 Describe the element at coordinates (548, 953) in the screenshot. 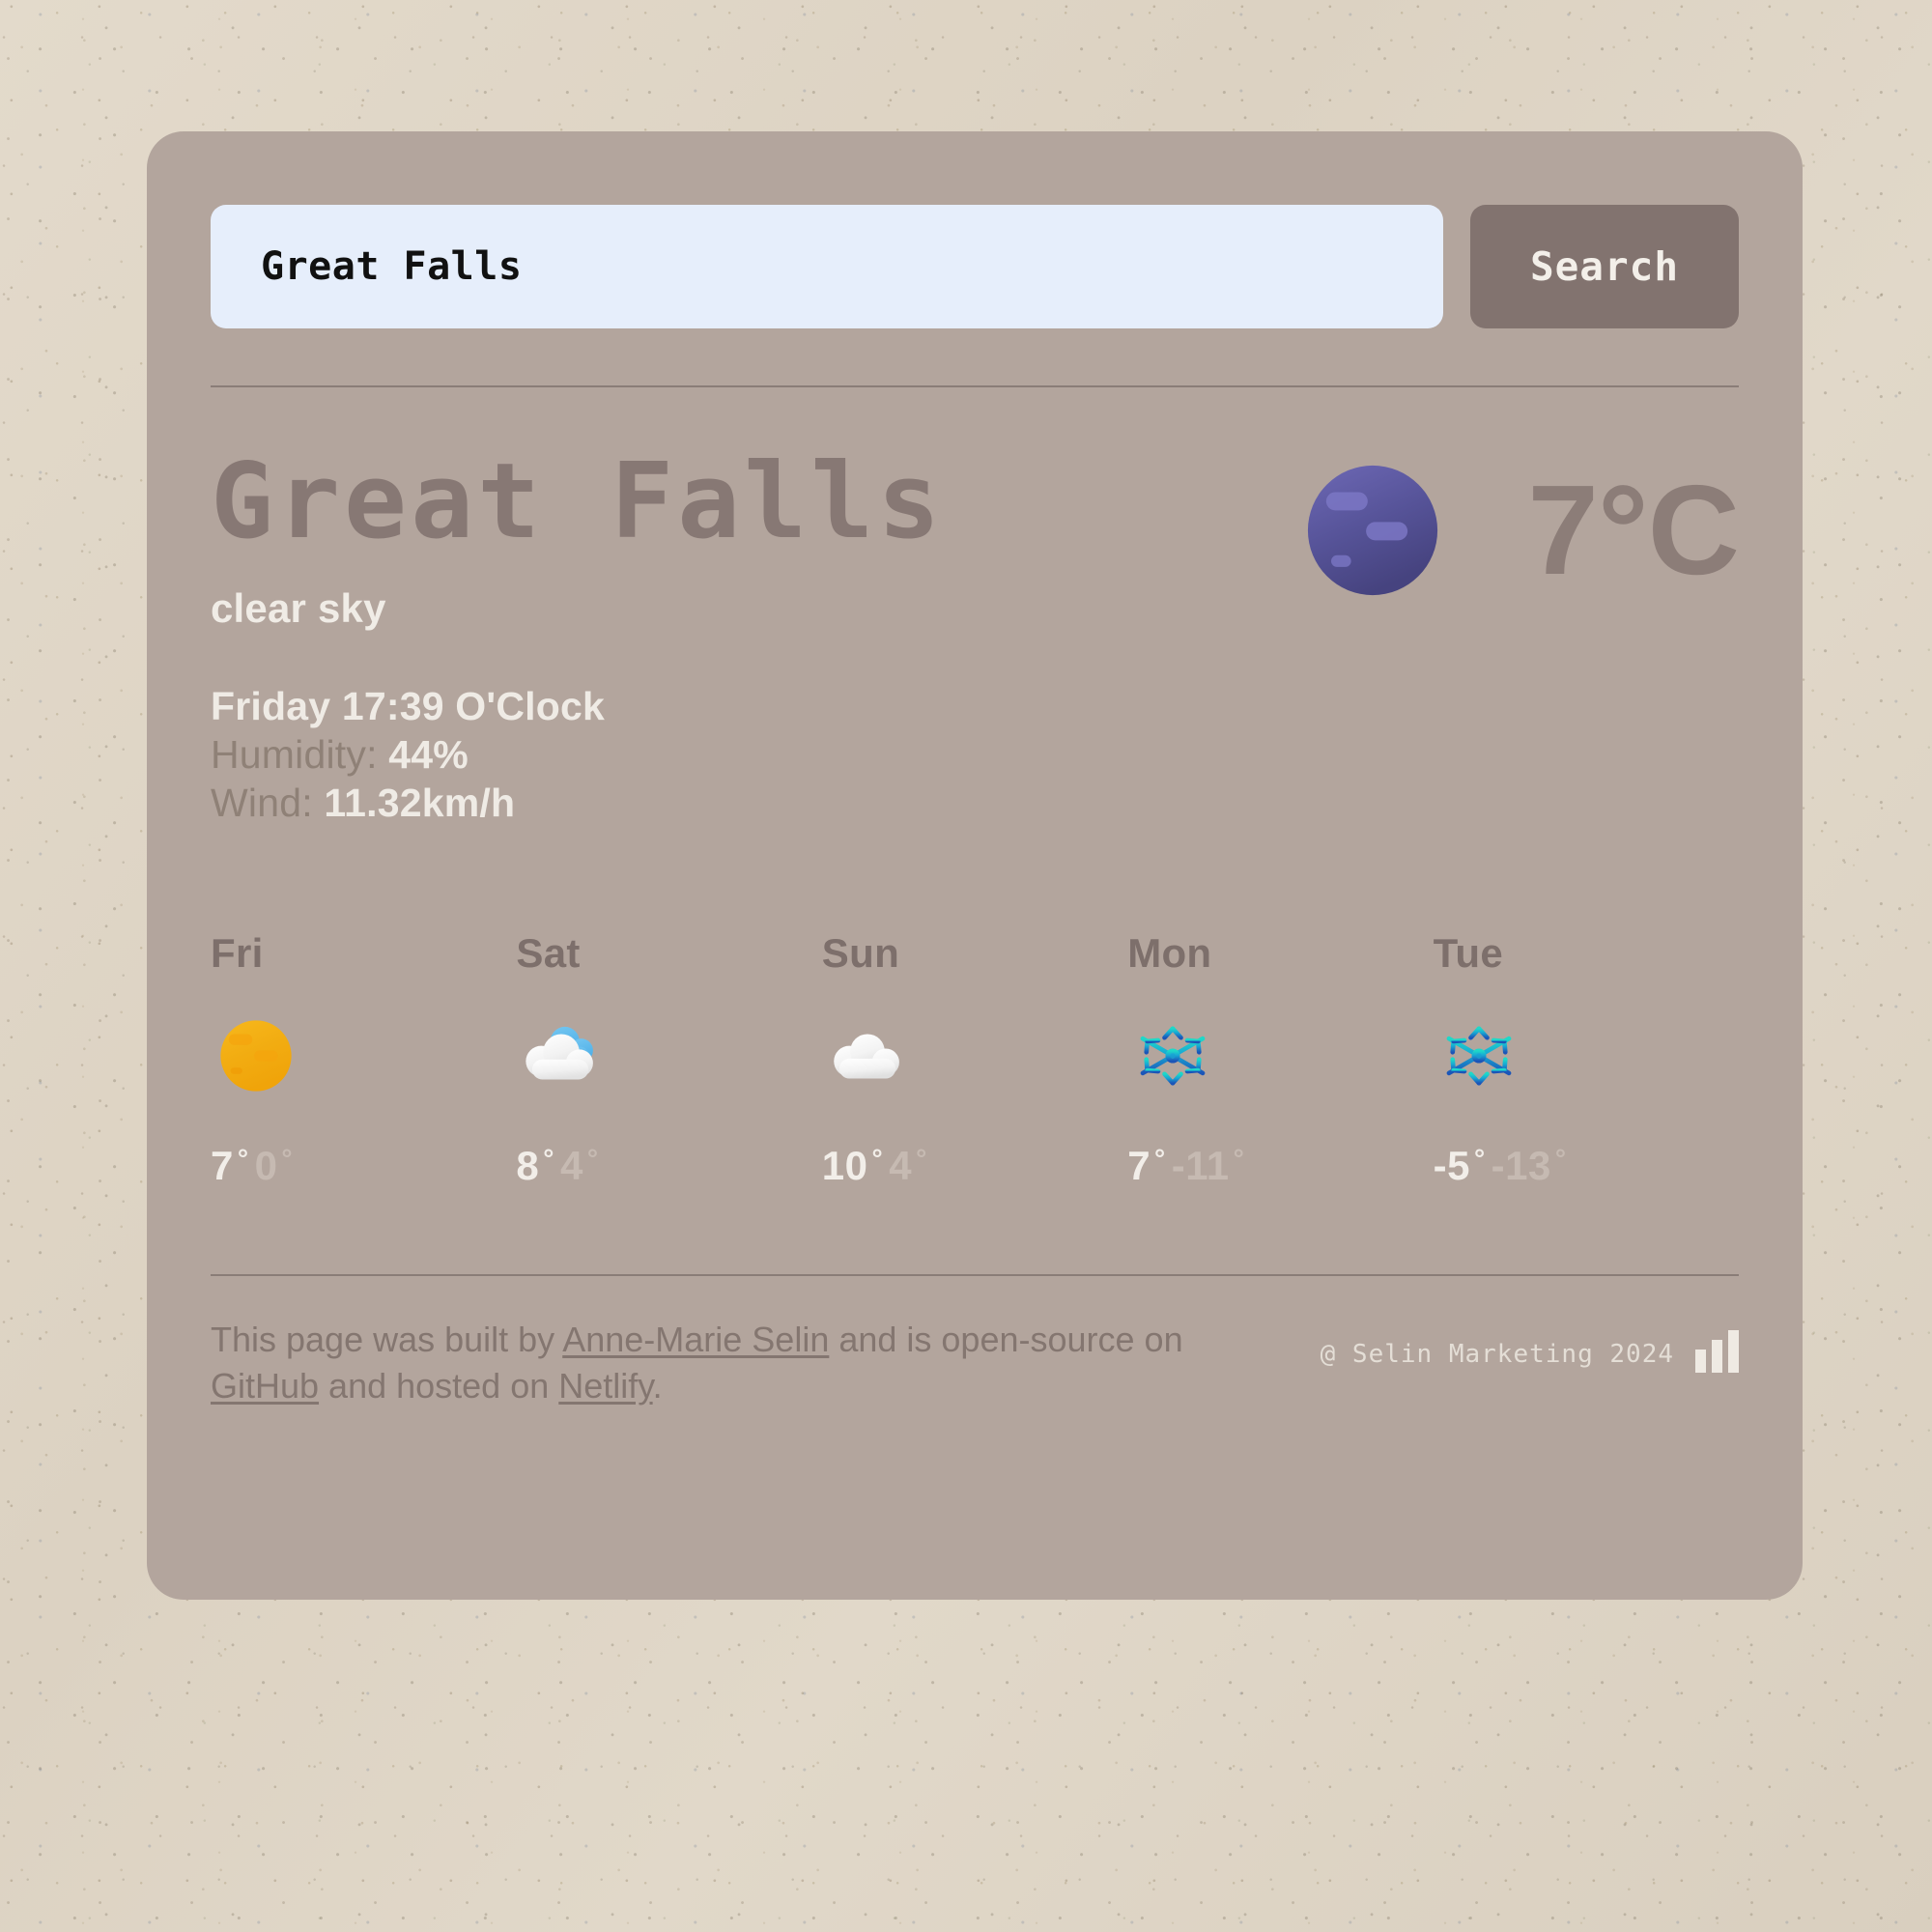

I see `forecast-day-label: Sat` at that location.